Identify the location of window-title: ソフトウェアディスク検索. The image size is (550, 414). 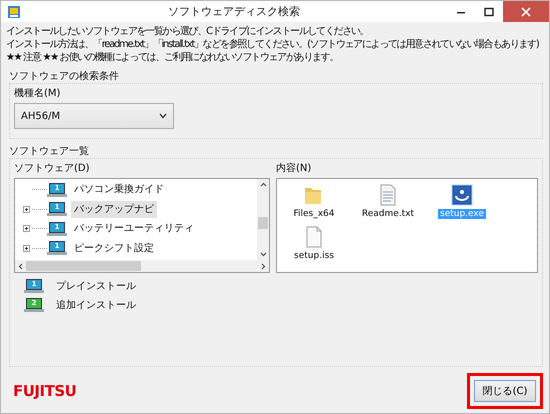
(234, 11).